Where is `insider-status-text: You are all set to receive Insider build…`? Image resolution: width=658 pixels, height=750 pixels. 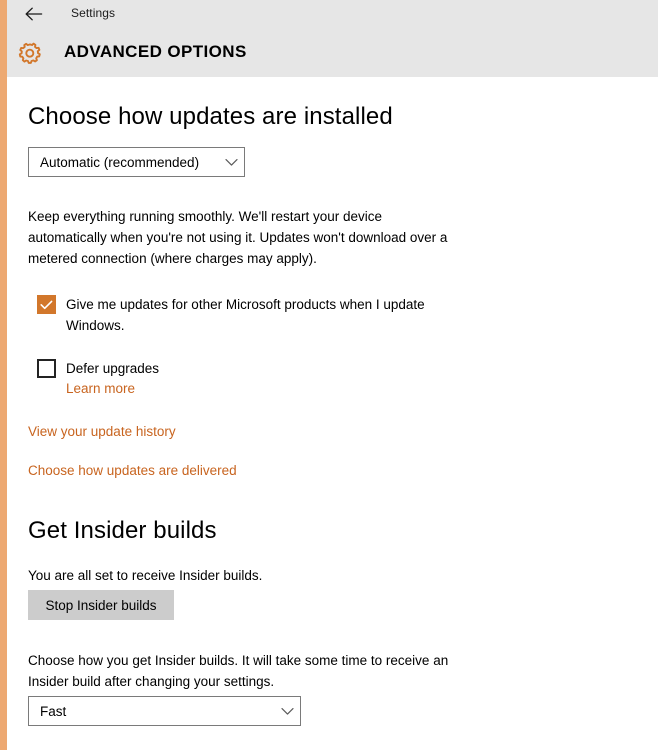
insider-status-text: You are all set to receive Insider build… is located at coordinates (145, 575).